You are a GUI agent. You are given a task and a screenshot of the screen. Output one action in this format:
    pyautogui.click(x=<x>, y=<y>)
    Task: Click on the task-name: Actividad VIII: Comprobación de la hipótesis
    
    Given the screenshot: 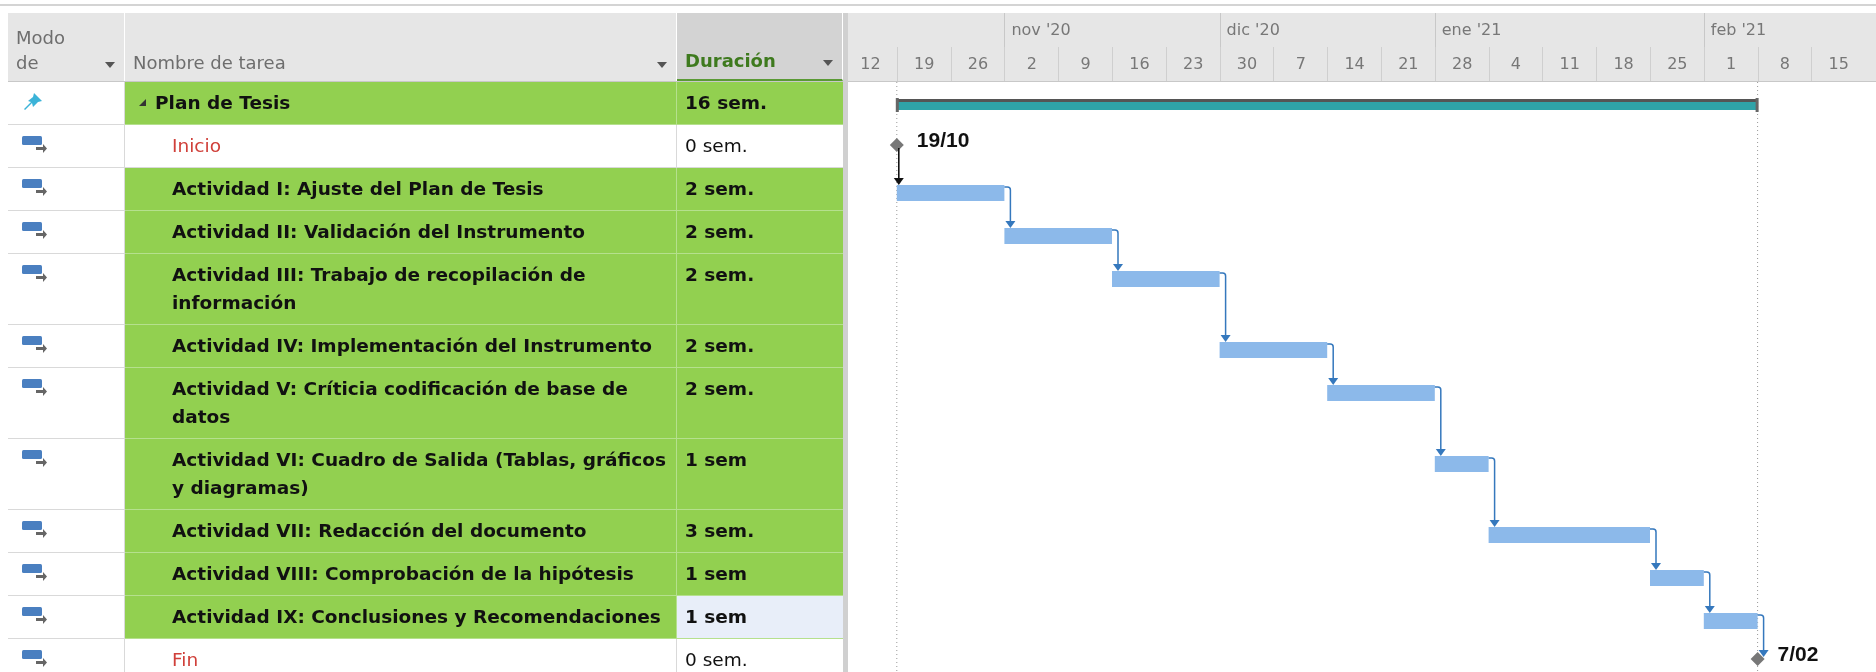 What is the action you would take?
    pyautogui.click(x=403, y=574)
    